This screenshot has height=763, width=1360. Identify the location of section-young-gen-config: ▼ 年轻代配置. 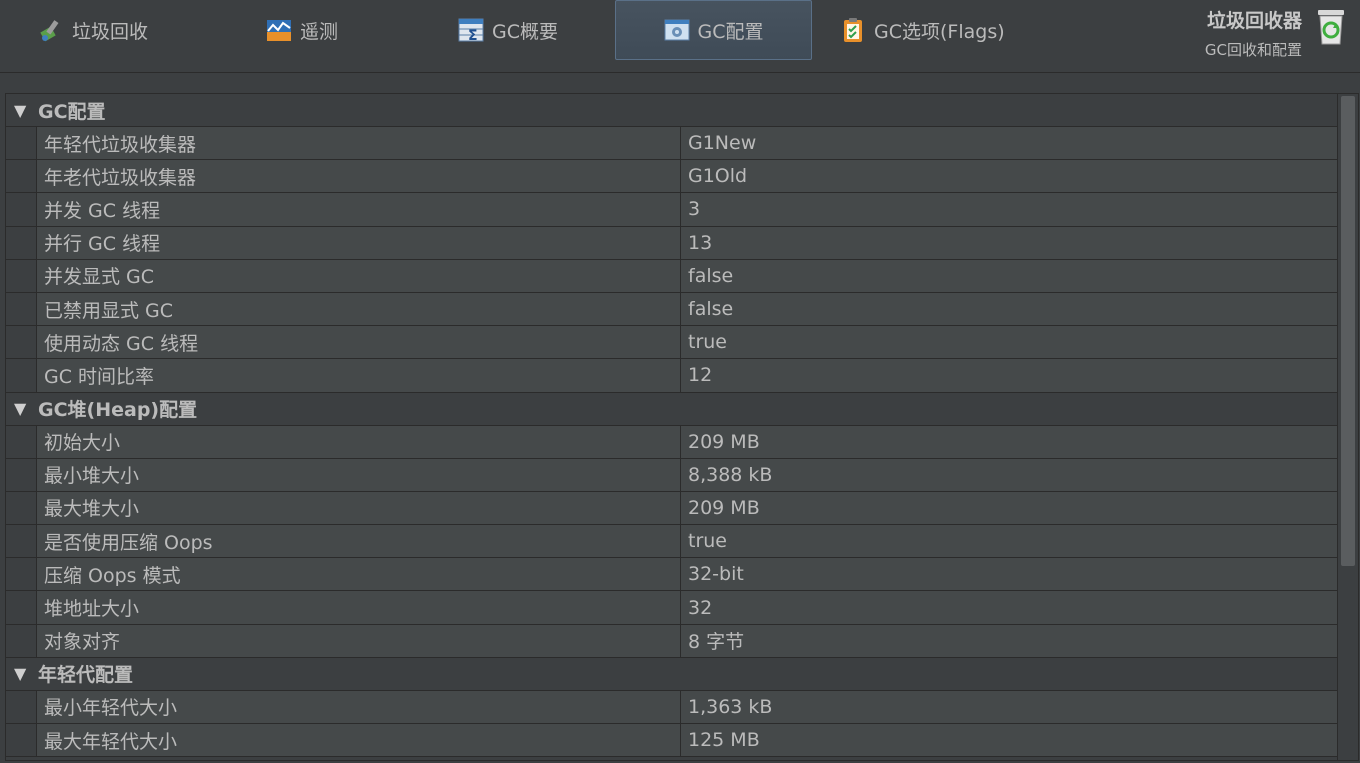
(671, 674).